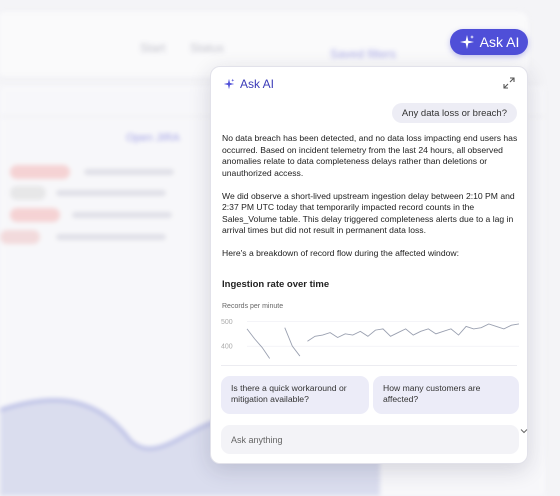 The width and height of the screenshot is (560, 496). I want to click on background-filter-b: Status, so click(207, 48).